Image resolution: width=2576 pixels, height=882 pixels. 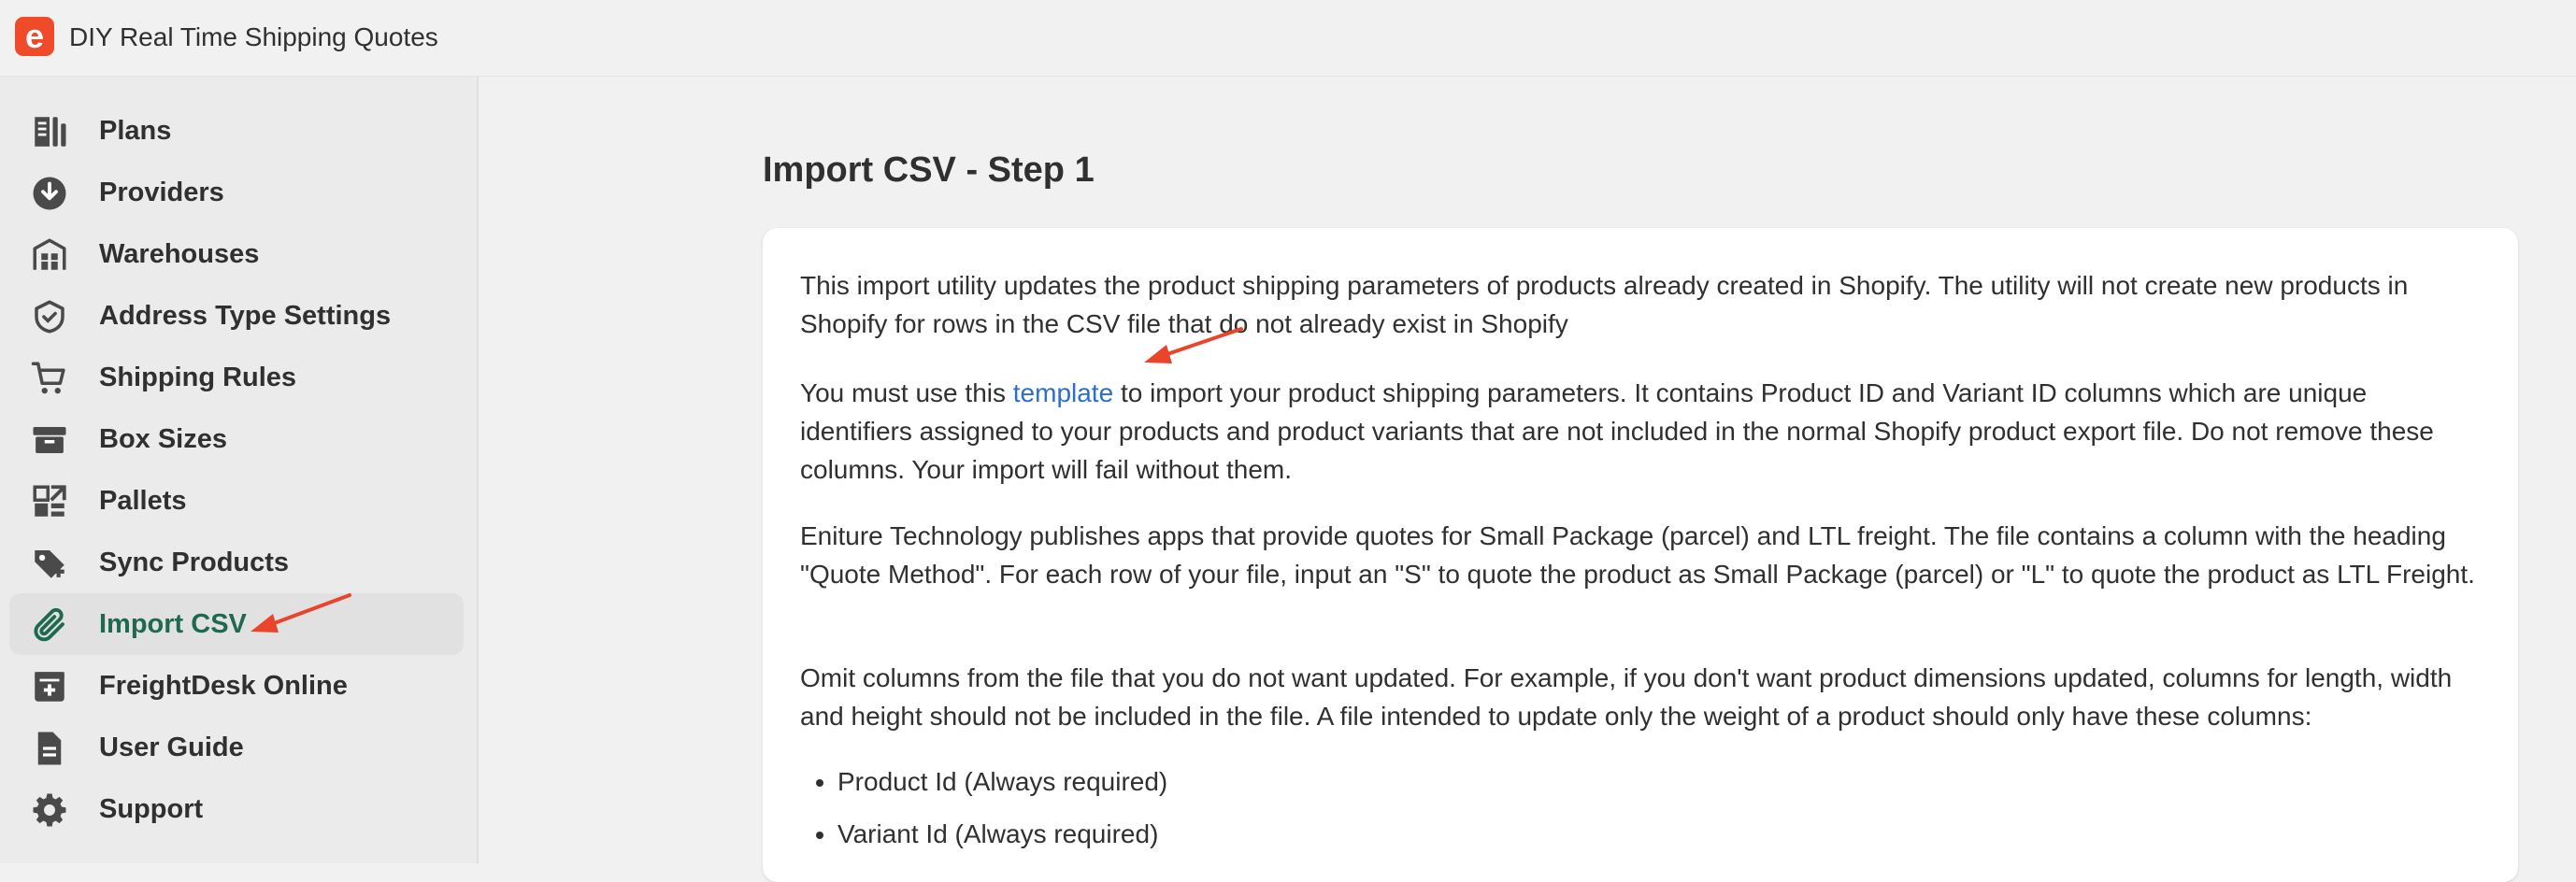 I want to click on sidebar-item-label: Plans, so click(x=135, y=131).